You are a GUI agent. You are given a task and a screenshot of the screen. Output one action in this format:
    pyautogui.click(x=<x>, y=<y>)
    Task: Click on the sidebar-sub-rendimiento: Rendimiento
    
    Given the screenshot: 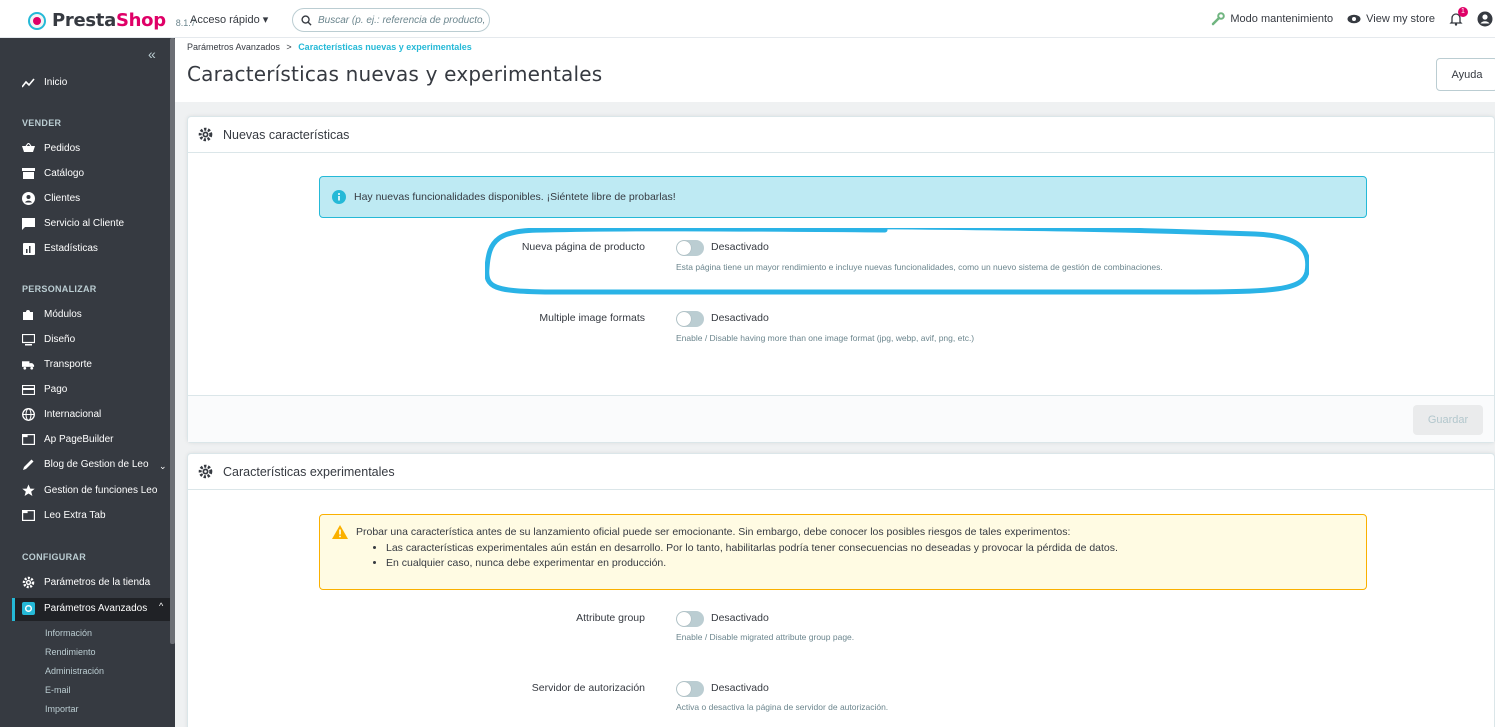 What is the action you would take?
    pyautogui.click(x=70, y=652)
    